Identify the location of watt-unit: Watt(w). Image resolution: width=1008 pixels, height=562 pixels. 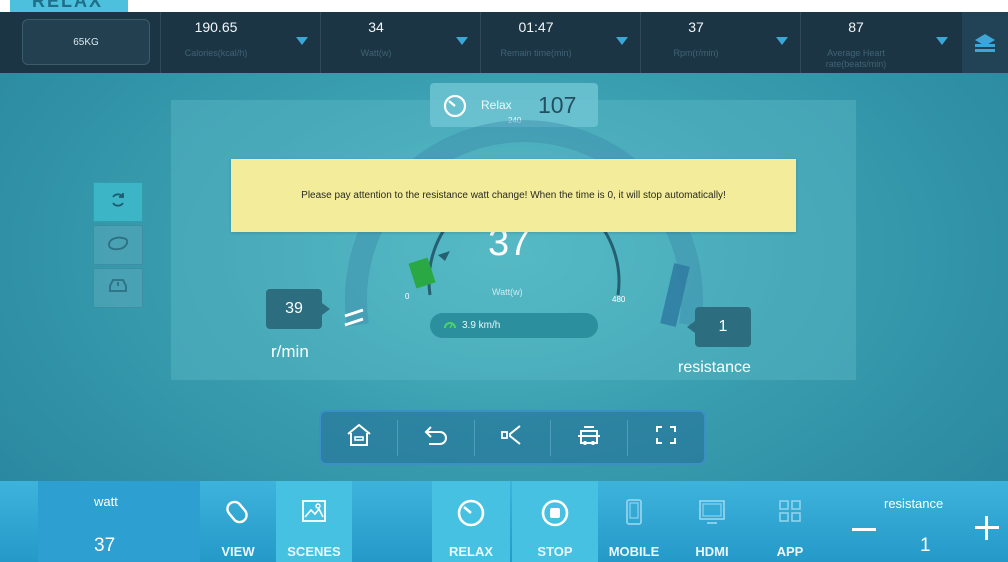
(507, 292).